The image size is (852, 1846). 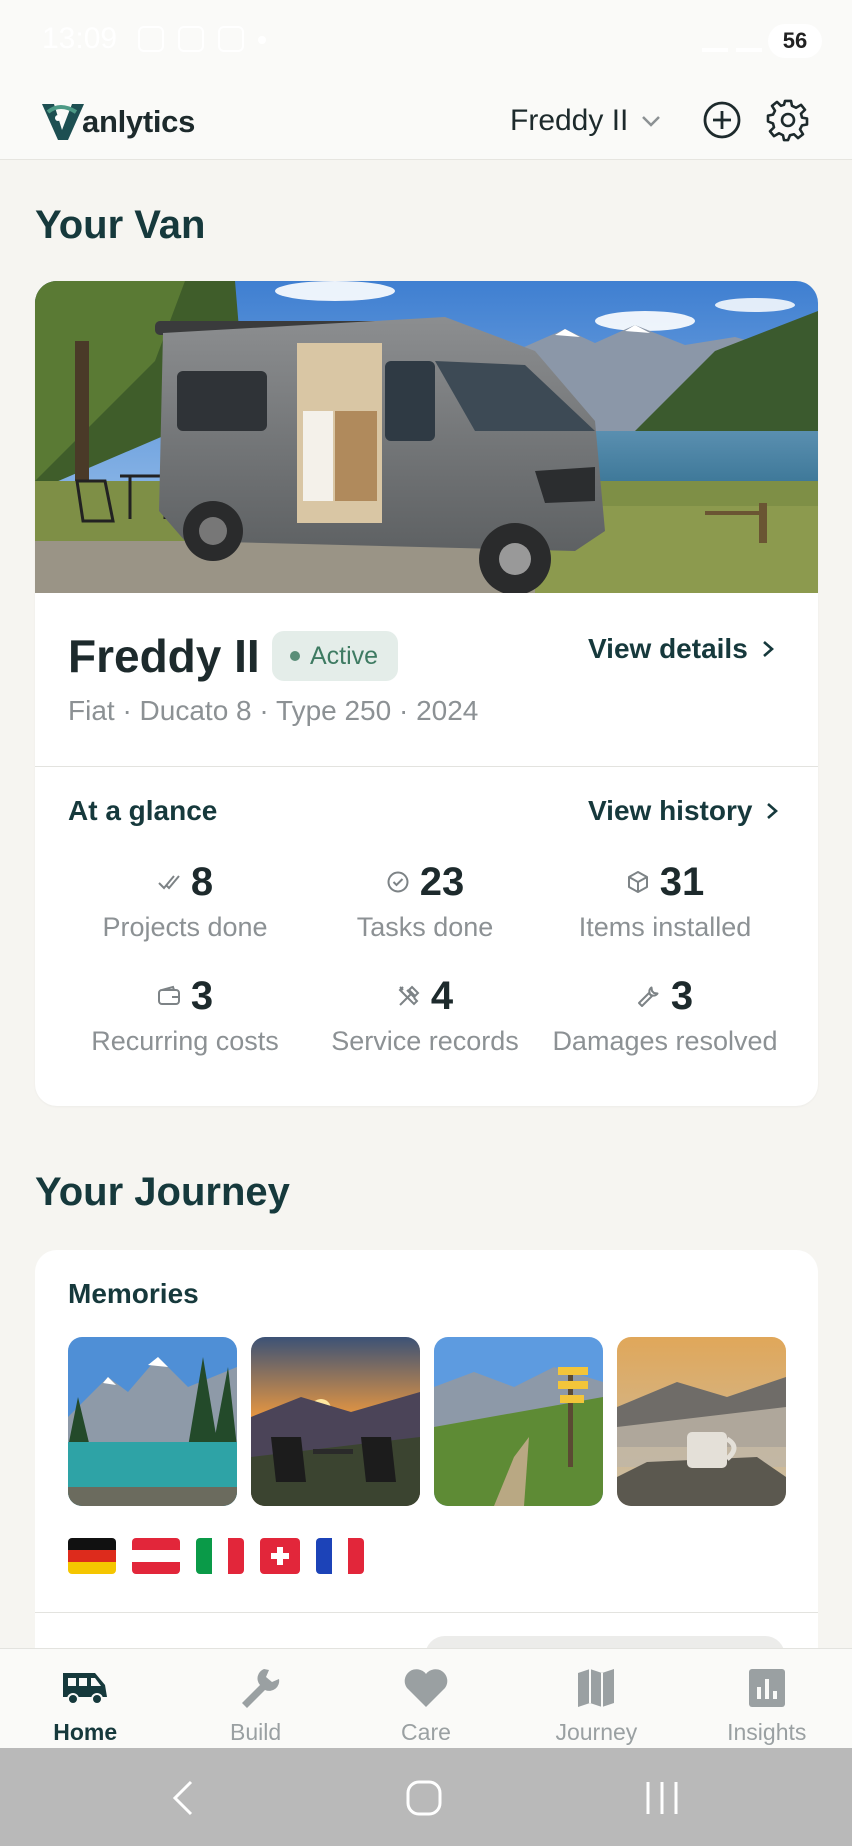 What do you see at coordinates (185, 1798) in the screenshot?
I see `back-icon` at bounding box center [185, 1798].